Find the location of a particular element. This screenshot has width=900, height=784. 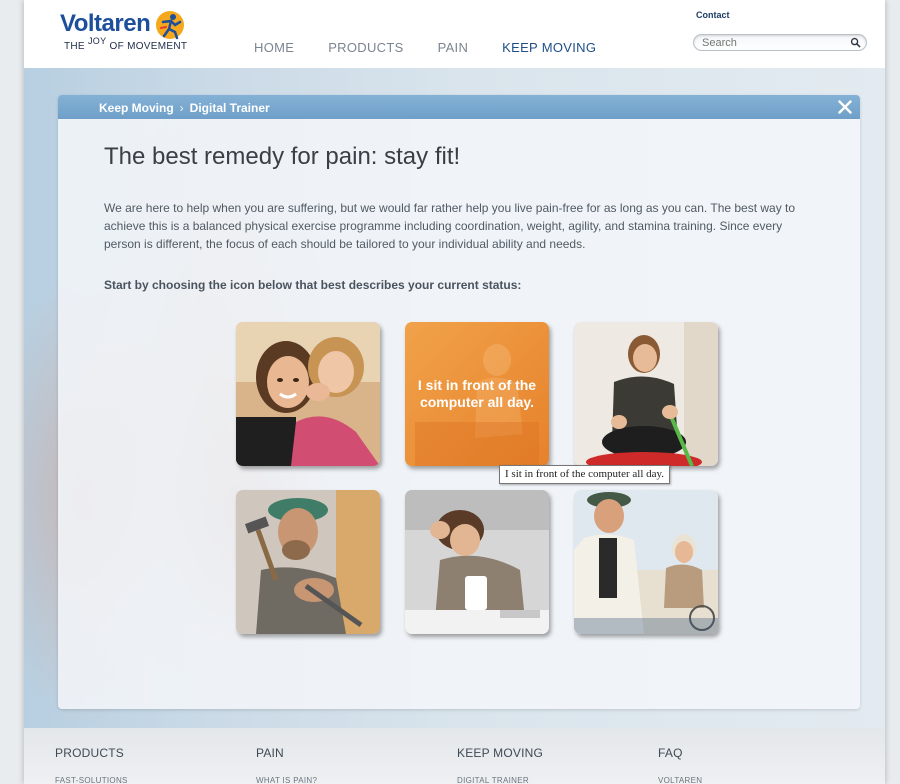

craftsman-hammer-photo-icon is located at coordinates (308, 562).